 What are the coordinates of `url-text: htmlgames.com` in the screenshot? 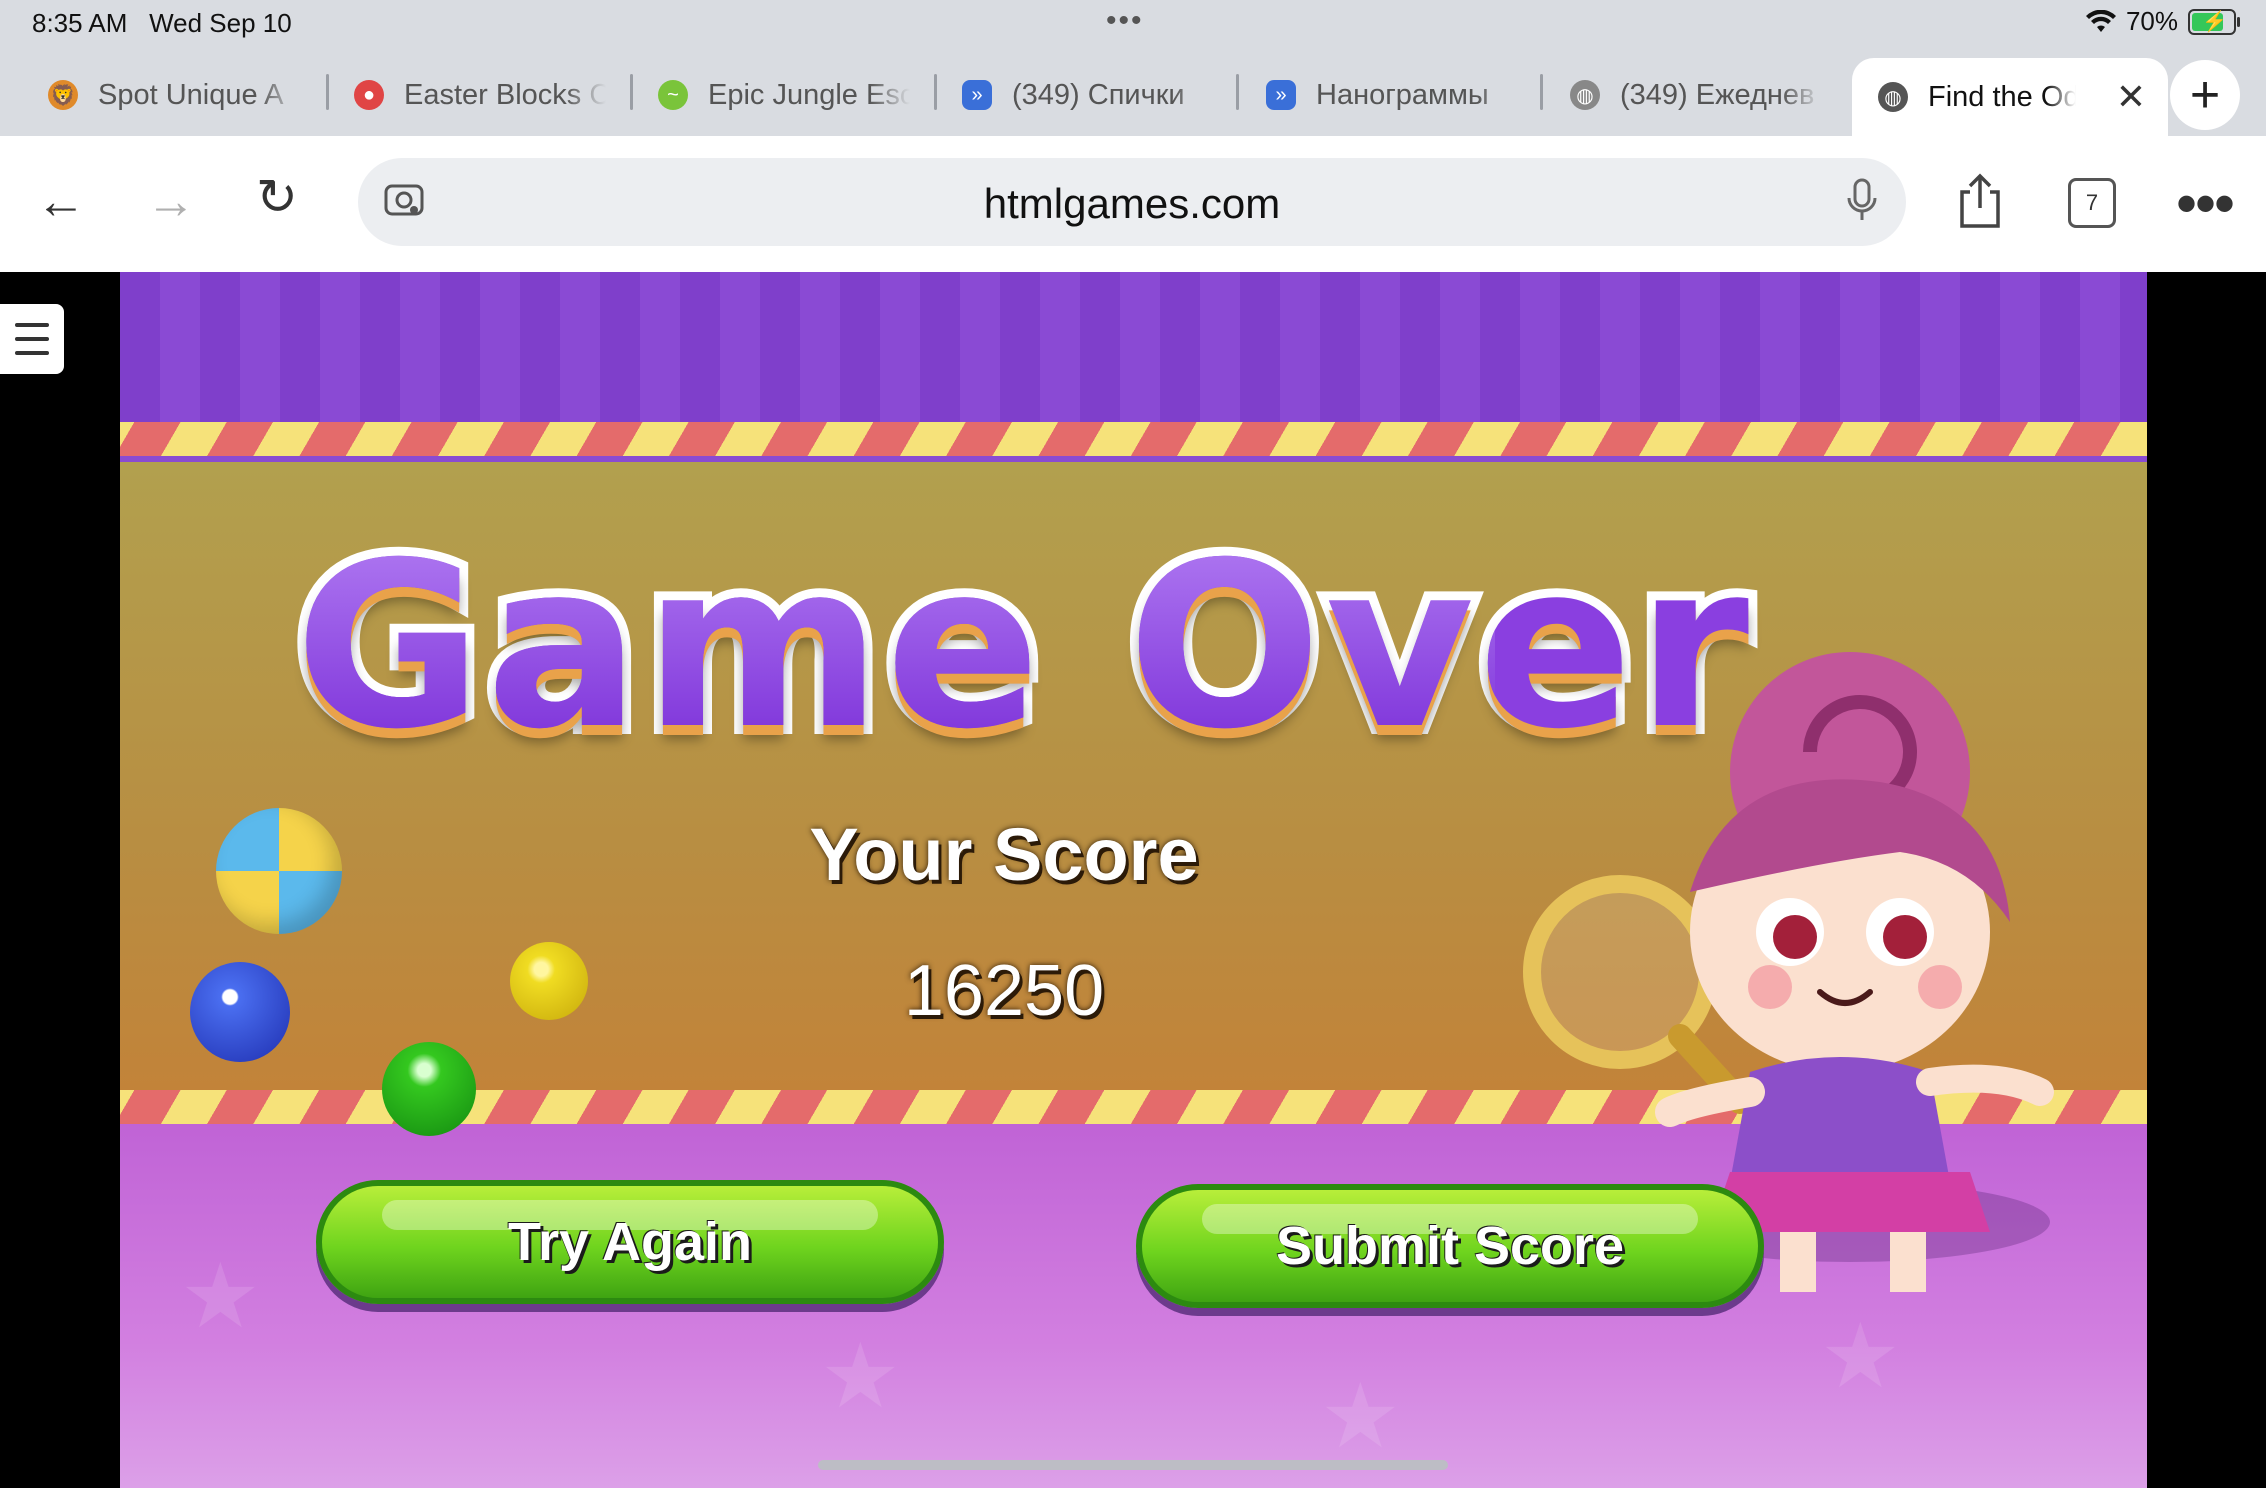 It's located at (1132, 204).